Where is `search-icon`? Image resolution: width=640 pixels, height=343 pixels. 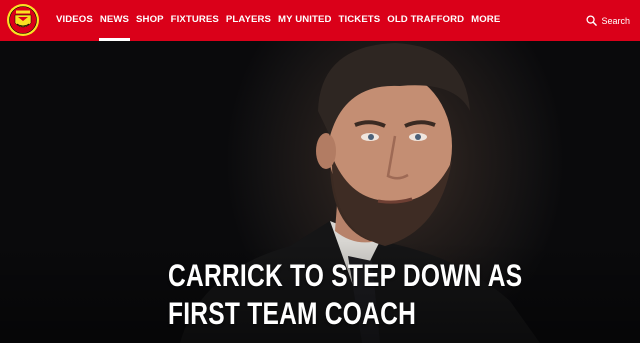
search-icon is located at coordinates (592, 20).